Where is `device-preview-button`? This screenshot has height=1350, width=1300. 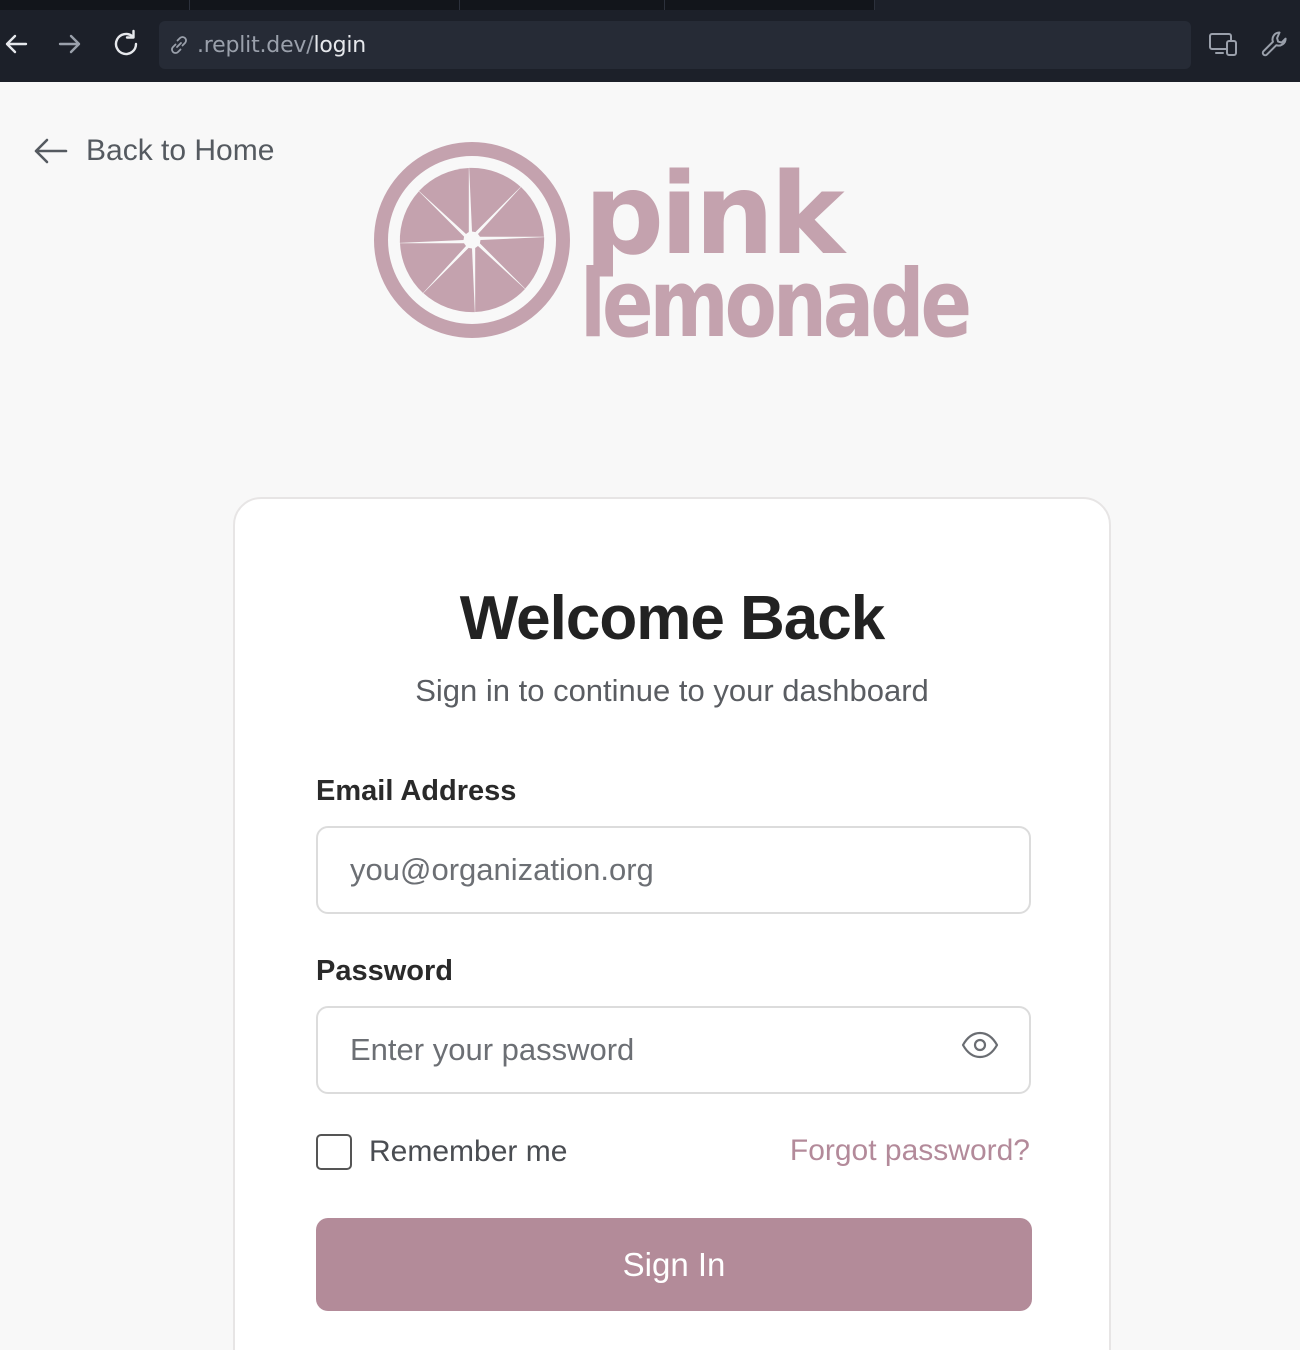 device-preview-button is located at coordinates (1223, 44).